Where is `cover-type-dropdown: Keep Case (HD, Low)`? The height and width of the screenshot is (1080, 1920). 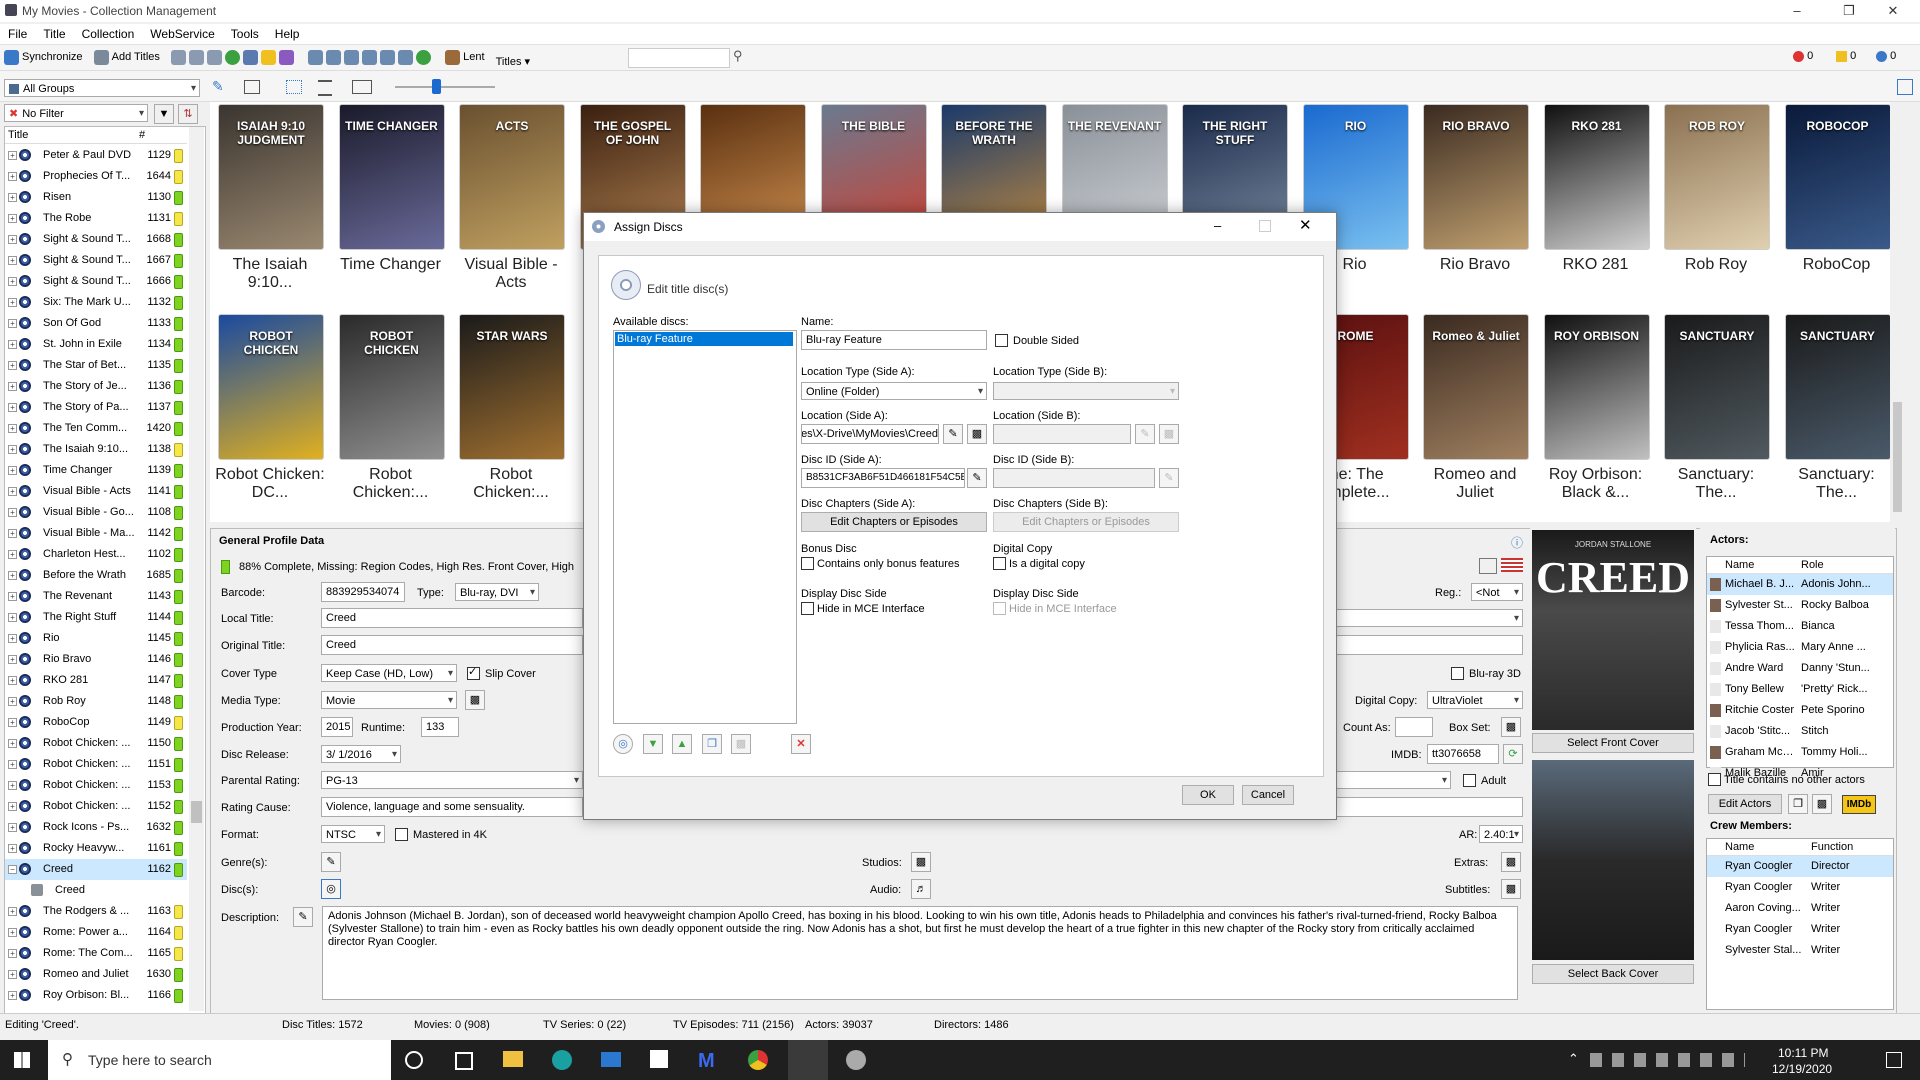 cover-type-dropdown: Keep Case (HD, Low) is located at coordinates (389, 673).